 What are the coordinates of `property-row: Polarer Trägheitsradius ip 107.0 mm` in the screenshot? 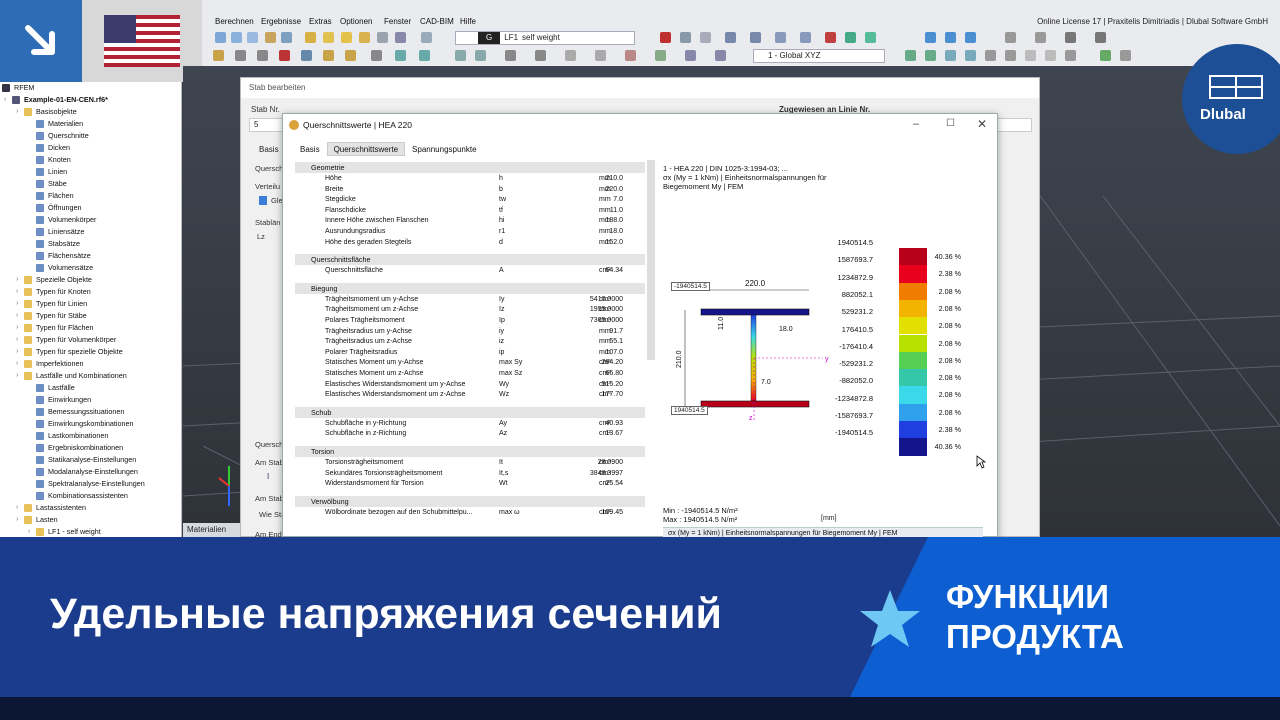 It's located at (470, 353).